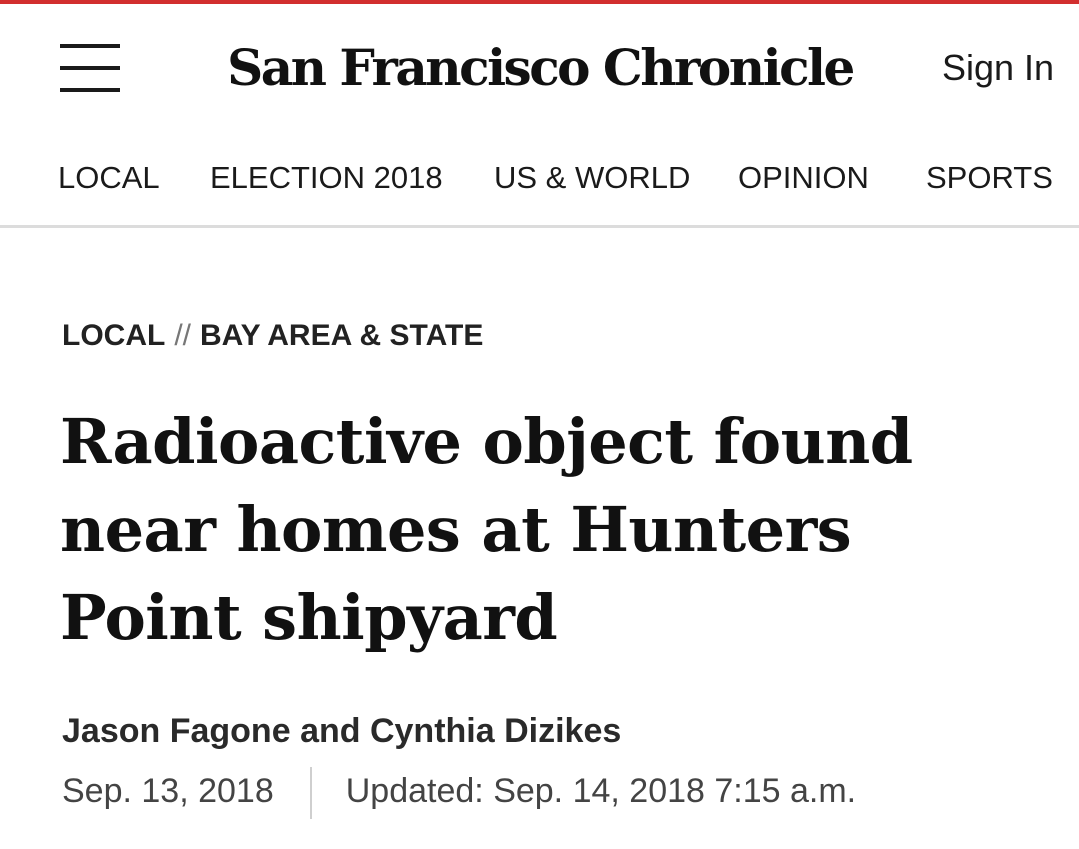 This screenshot has width=1079, height=849. I want to click on date-divider, so click(310, 793).